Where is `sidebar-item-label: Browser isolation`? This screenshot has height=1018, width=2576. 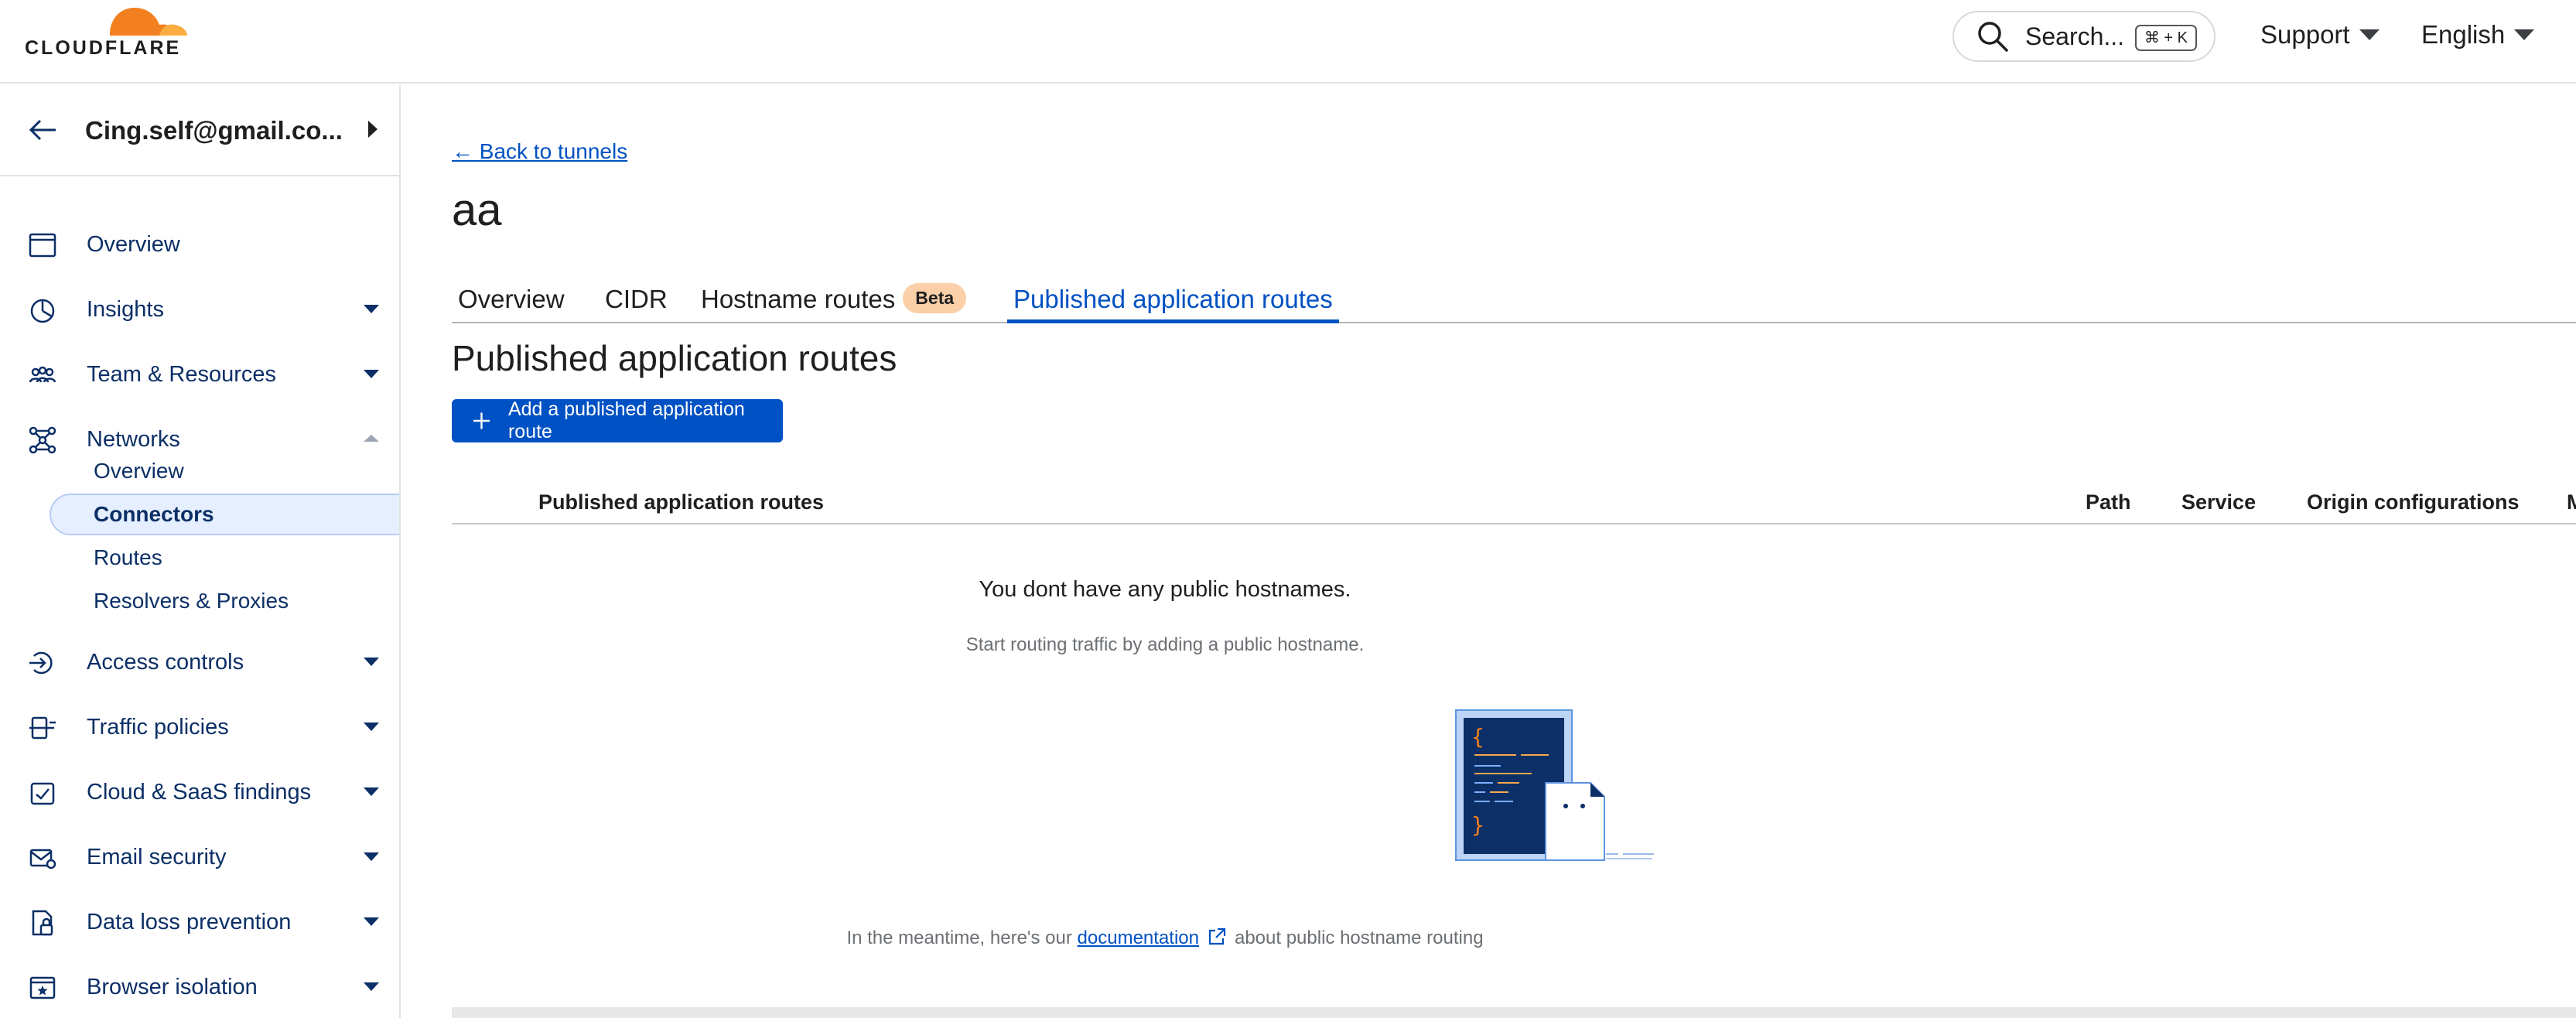
sidebar-item-label: Browser isolation is located at coordinates (172, 986).